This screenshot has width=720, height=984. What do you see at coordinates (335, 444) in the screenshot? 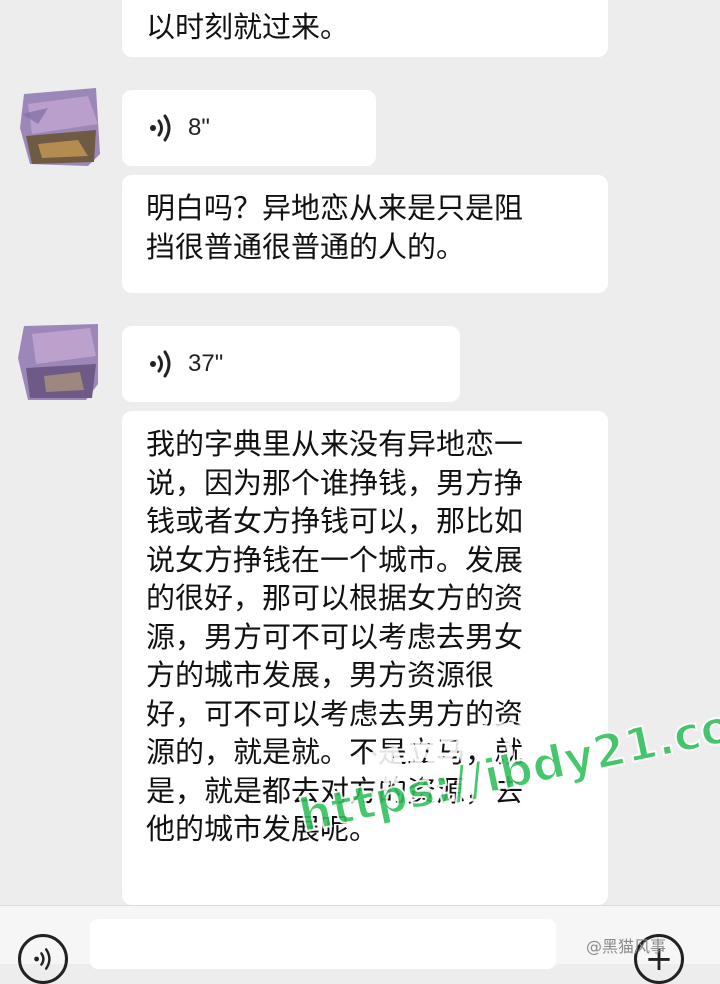
I see `message-line: 我的字典里从来没有异地恋一` at bounding box center [335, 444].